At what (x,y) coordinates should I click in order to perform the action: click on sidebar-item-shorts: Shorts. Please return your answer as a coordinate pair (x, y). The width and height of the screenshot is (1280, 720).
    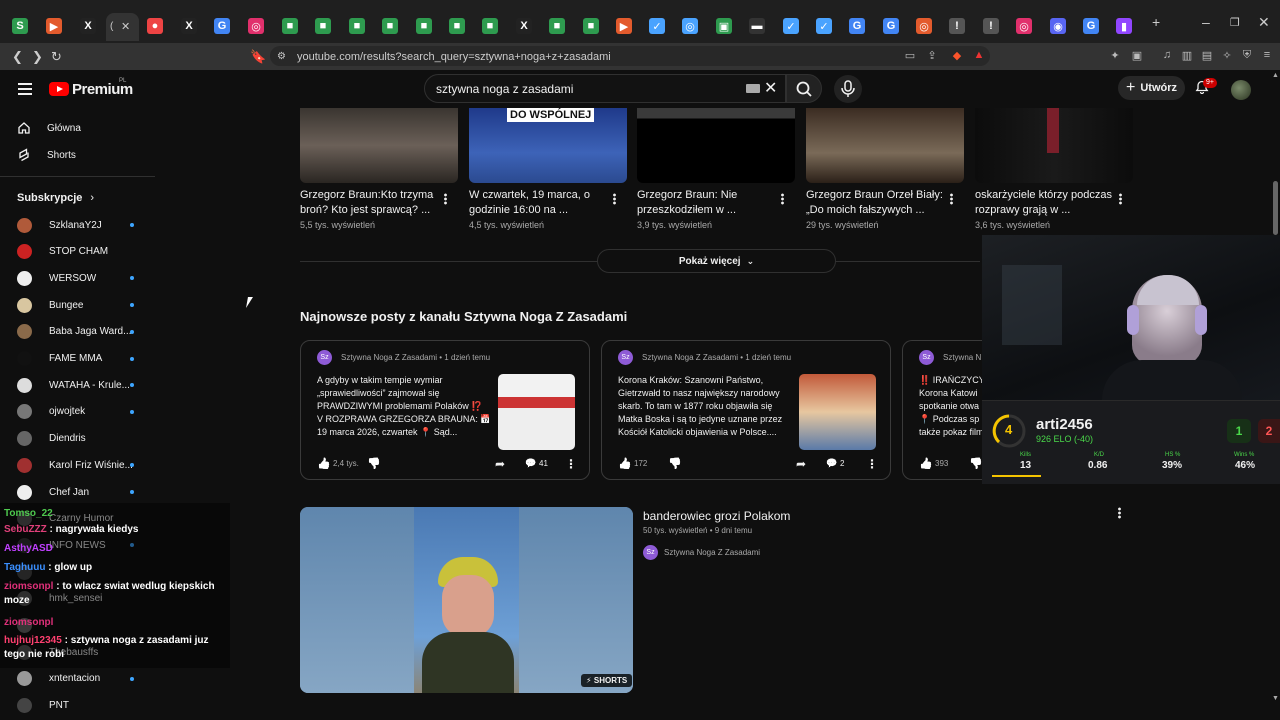
    Looking at the image, I should click on (46, 155).